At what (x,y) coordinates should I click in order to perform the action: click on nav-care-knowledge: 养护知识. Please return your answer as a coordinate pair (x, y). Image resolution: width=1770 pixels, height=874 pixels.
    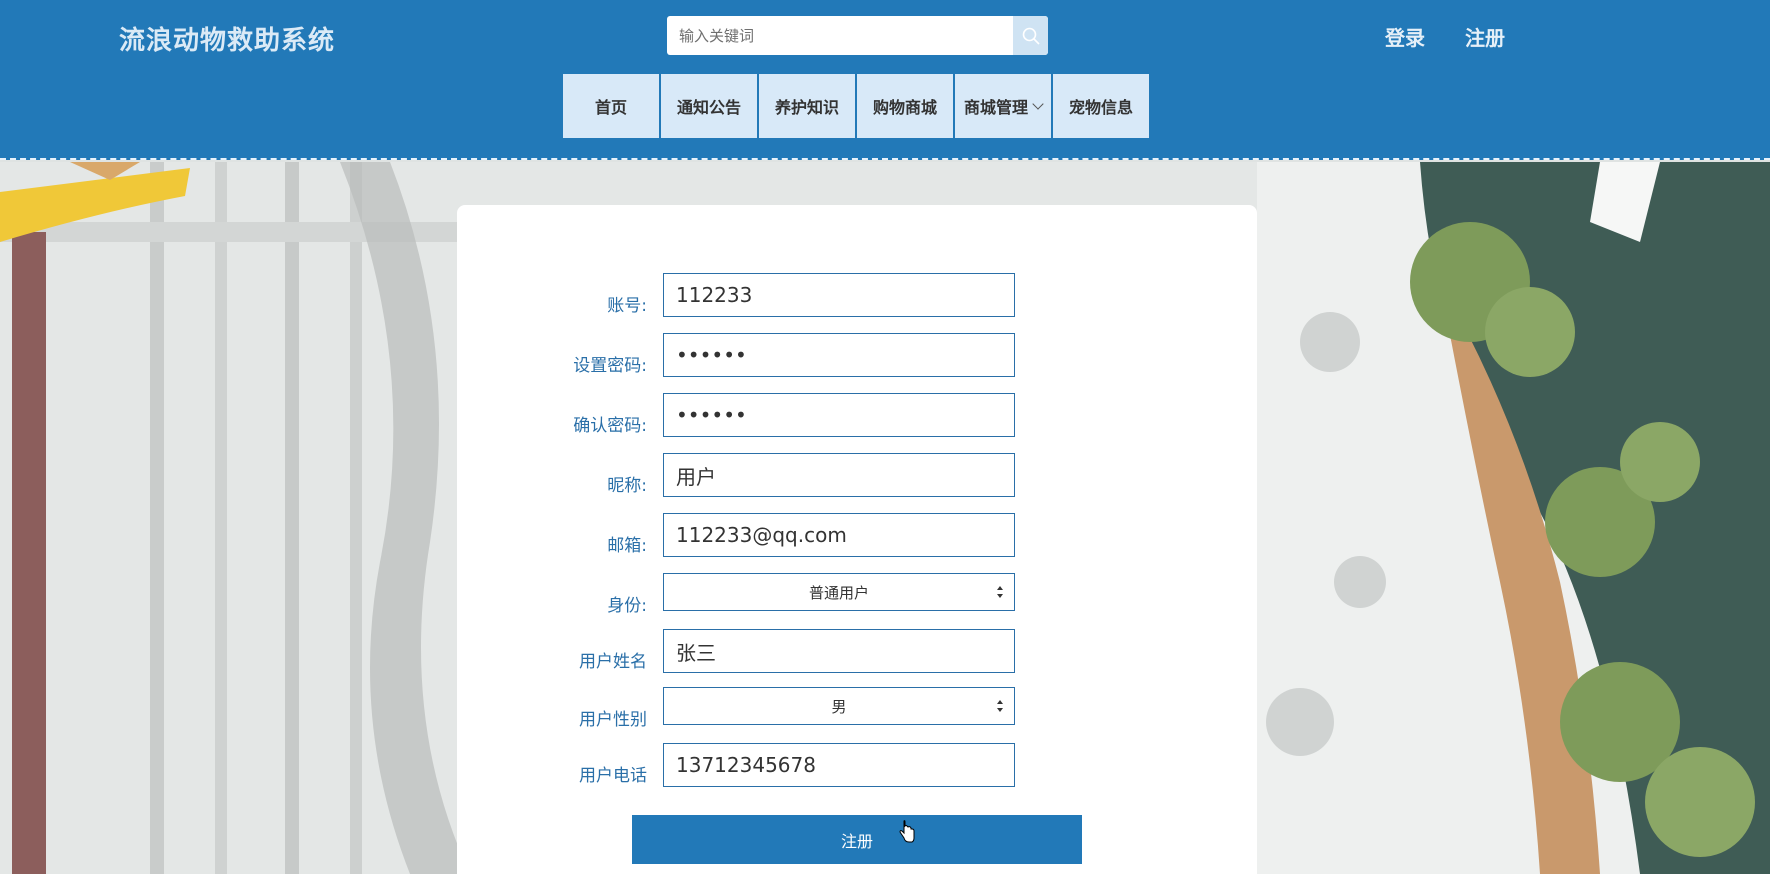
    Looking at the image, I should click on (807, 106).